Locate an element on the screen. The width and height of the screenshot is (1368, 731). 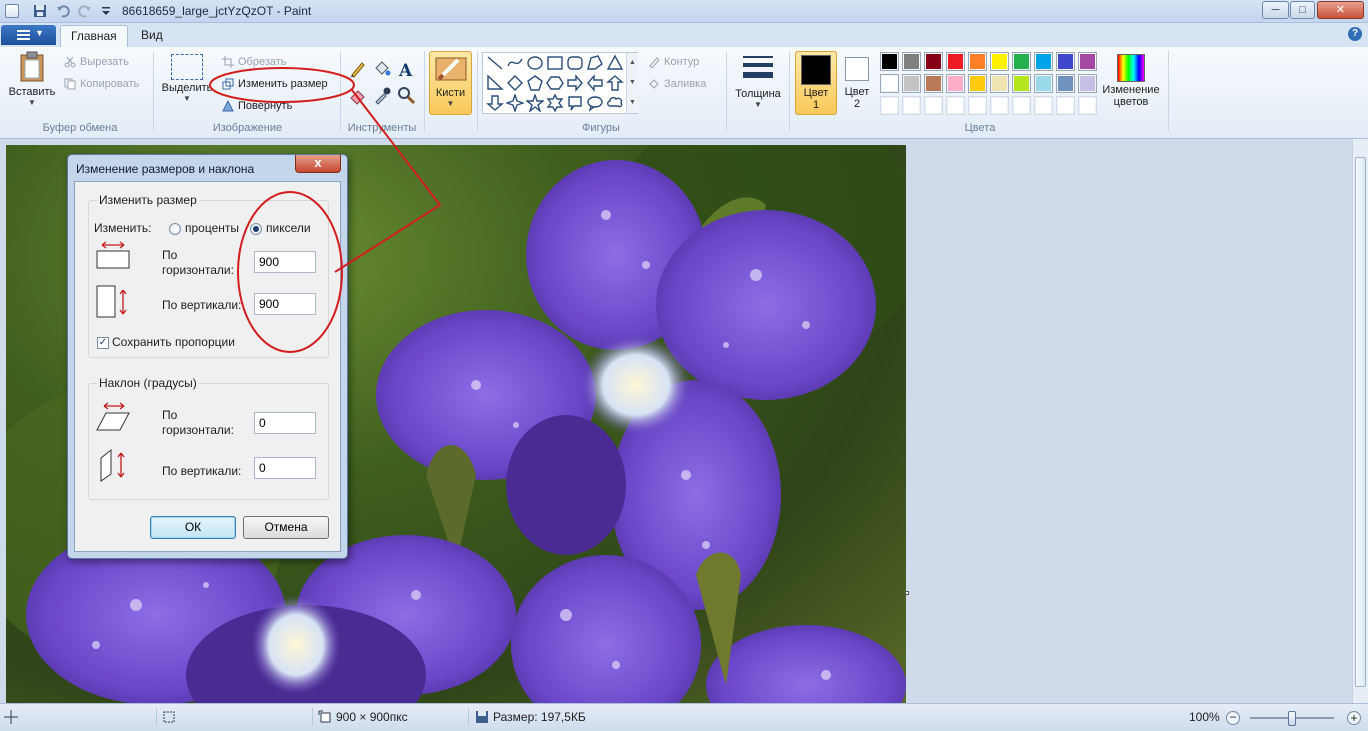
shapes-scrollbar: ▲ ▼ ▼ is located at coordinates (632, 83).